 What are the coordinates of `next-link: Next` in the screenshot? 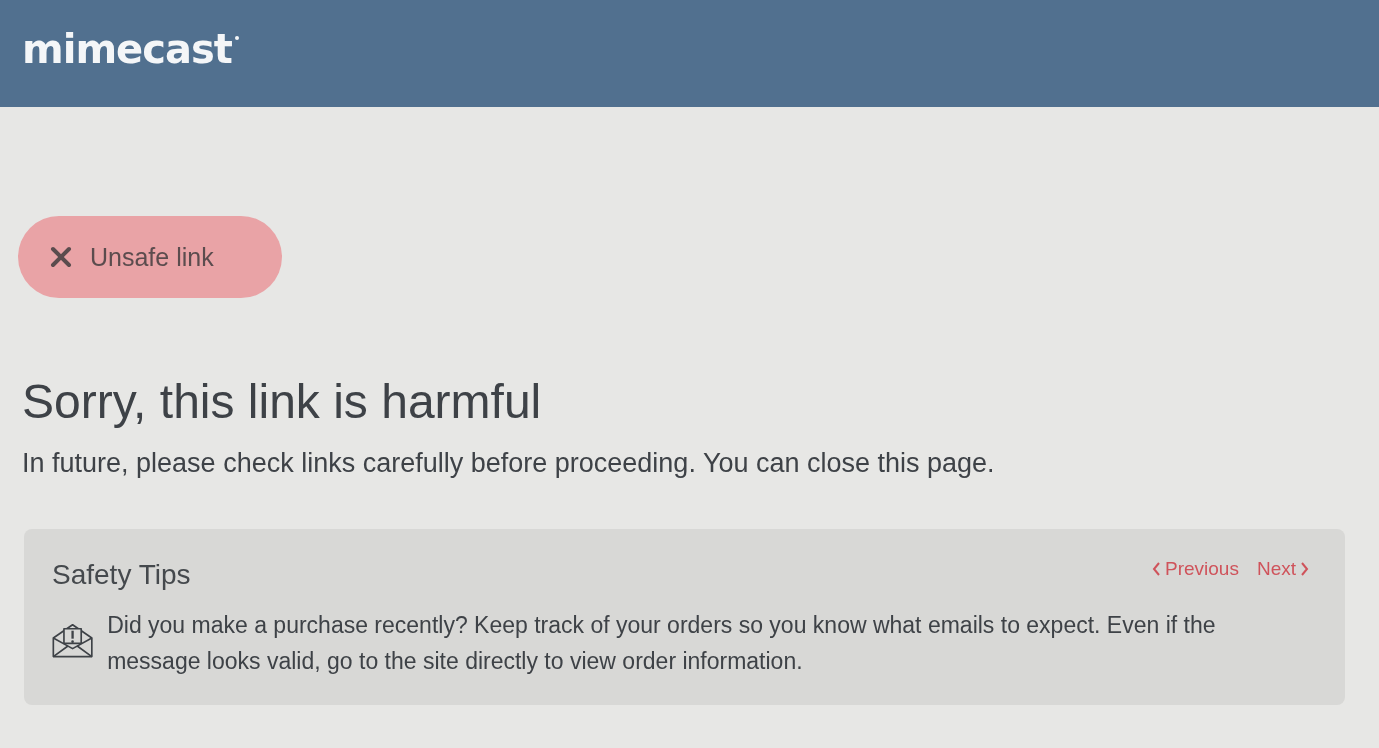 It's located at (1282, 569).